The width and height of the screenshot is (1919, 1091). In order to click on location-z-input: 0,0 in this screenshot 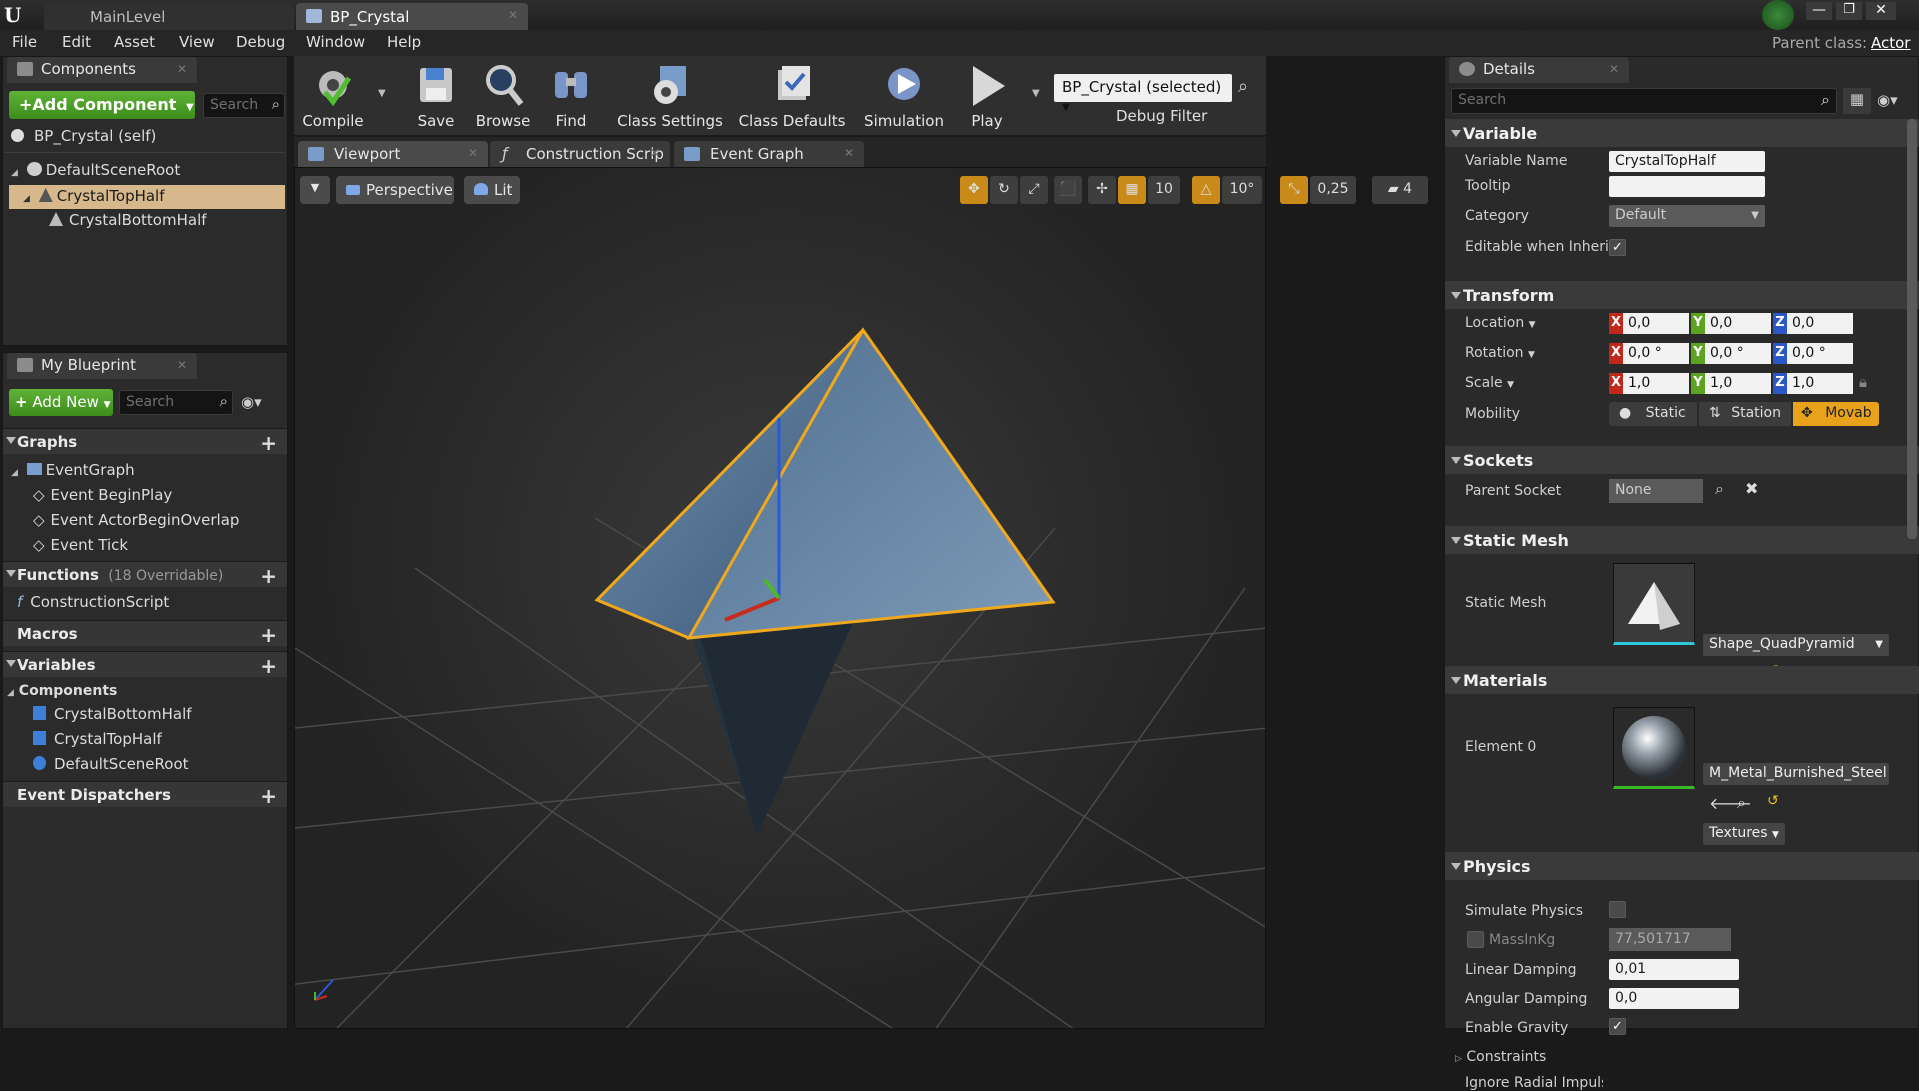, I will do `click(1820, 323)`.